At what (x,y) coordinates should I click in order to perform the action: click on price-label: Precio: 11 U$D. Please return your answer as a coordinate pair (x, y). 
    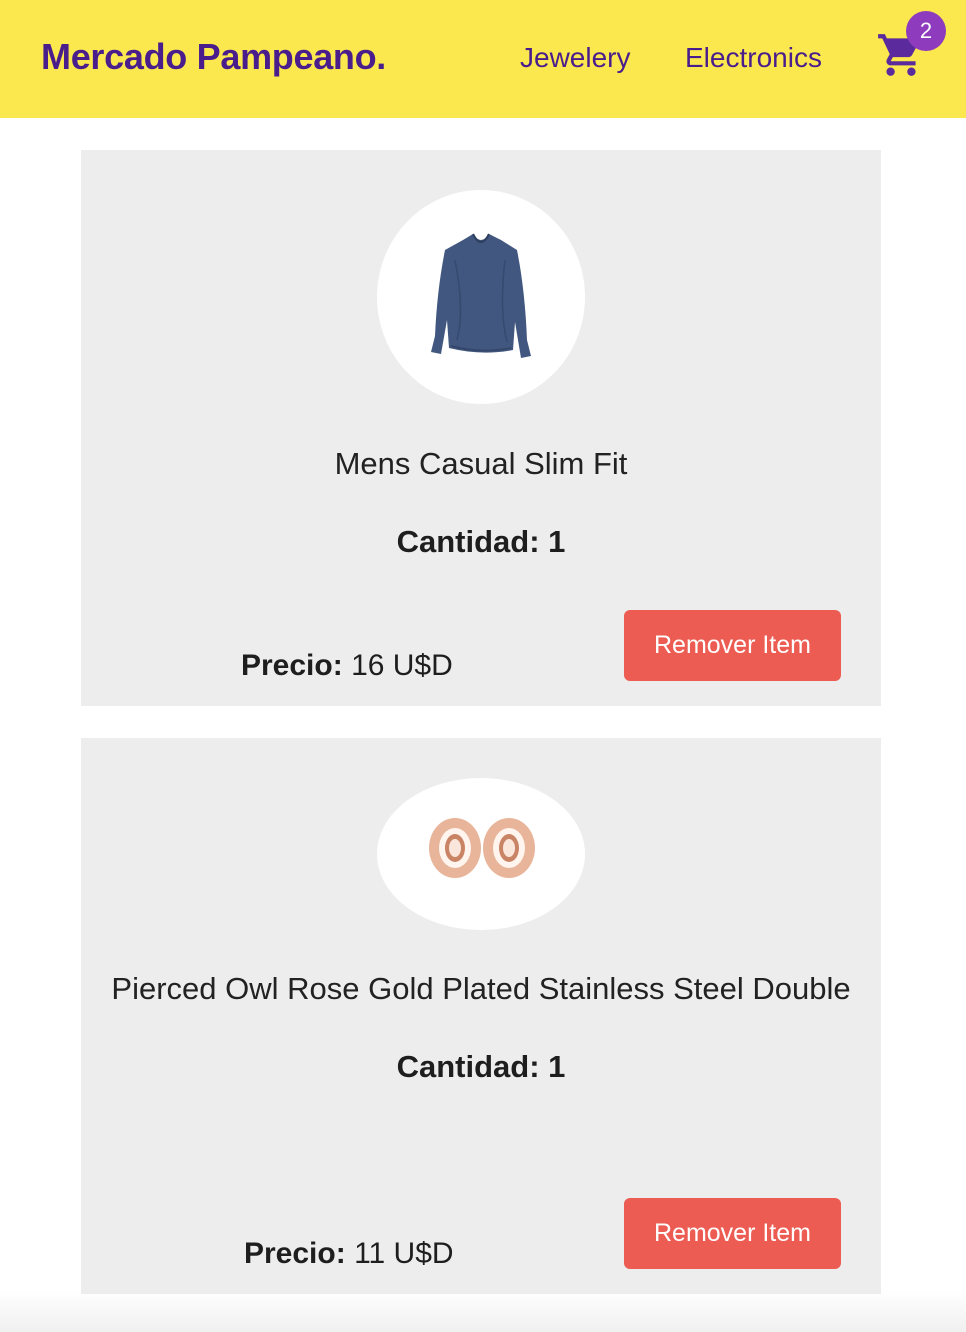
    Looking at the image, I should click on (349, 1254).